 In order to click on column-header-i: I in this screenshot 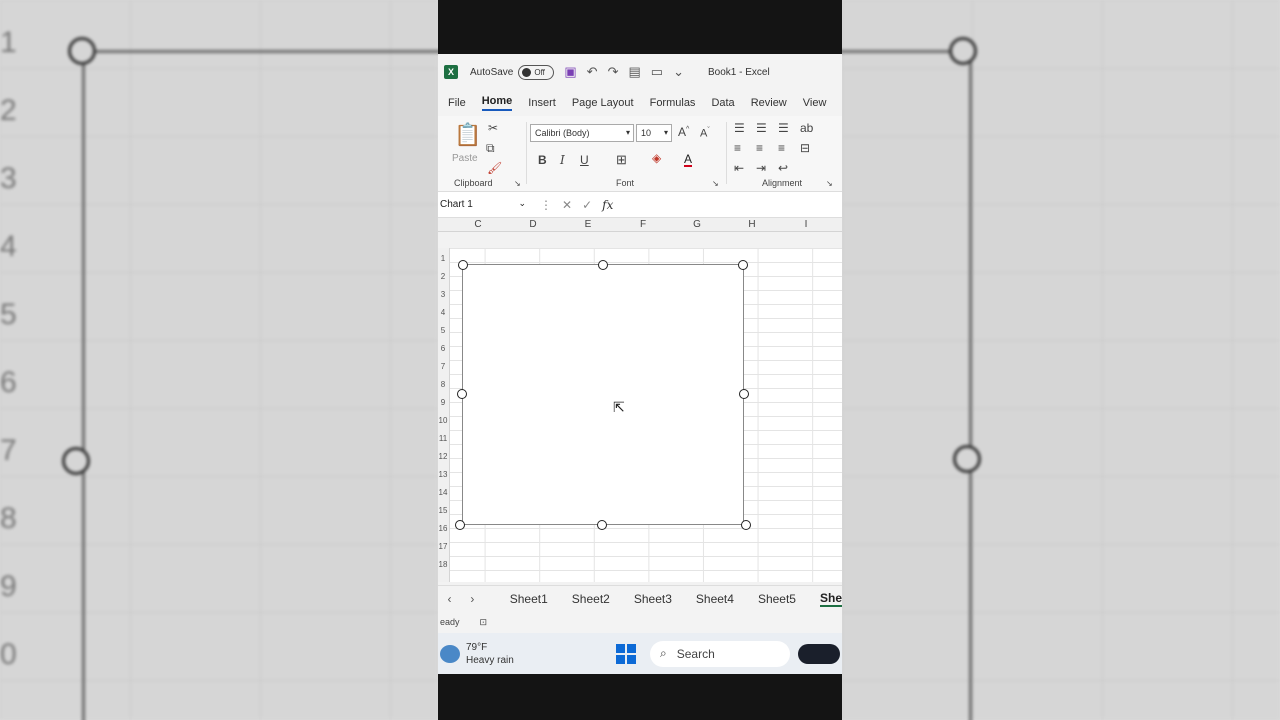, I will do `click(806, 224)`.